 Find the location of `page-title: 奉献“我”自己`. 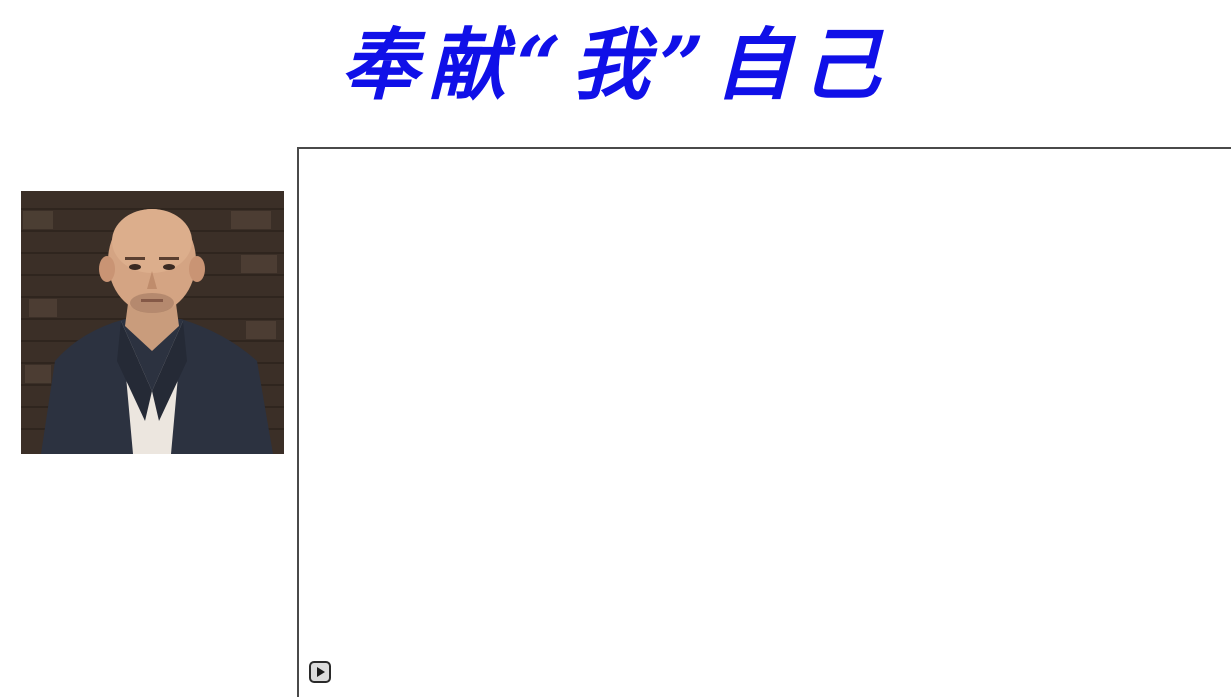

page-title: 奉献“我”自己 is located at coordinates (615, 65).